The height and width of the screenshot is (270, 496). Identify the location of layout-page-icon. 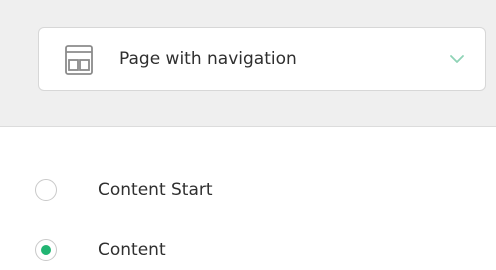
(79, 60).